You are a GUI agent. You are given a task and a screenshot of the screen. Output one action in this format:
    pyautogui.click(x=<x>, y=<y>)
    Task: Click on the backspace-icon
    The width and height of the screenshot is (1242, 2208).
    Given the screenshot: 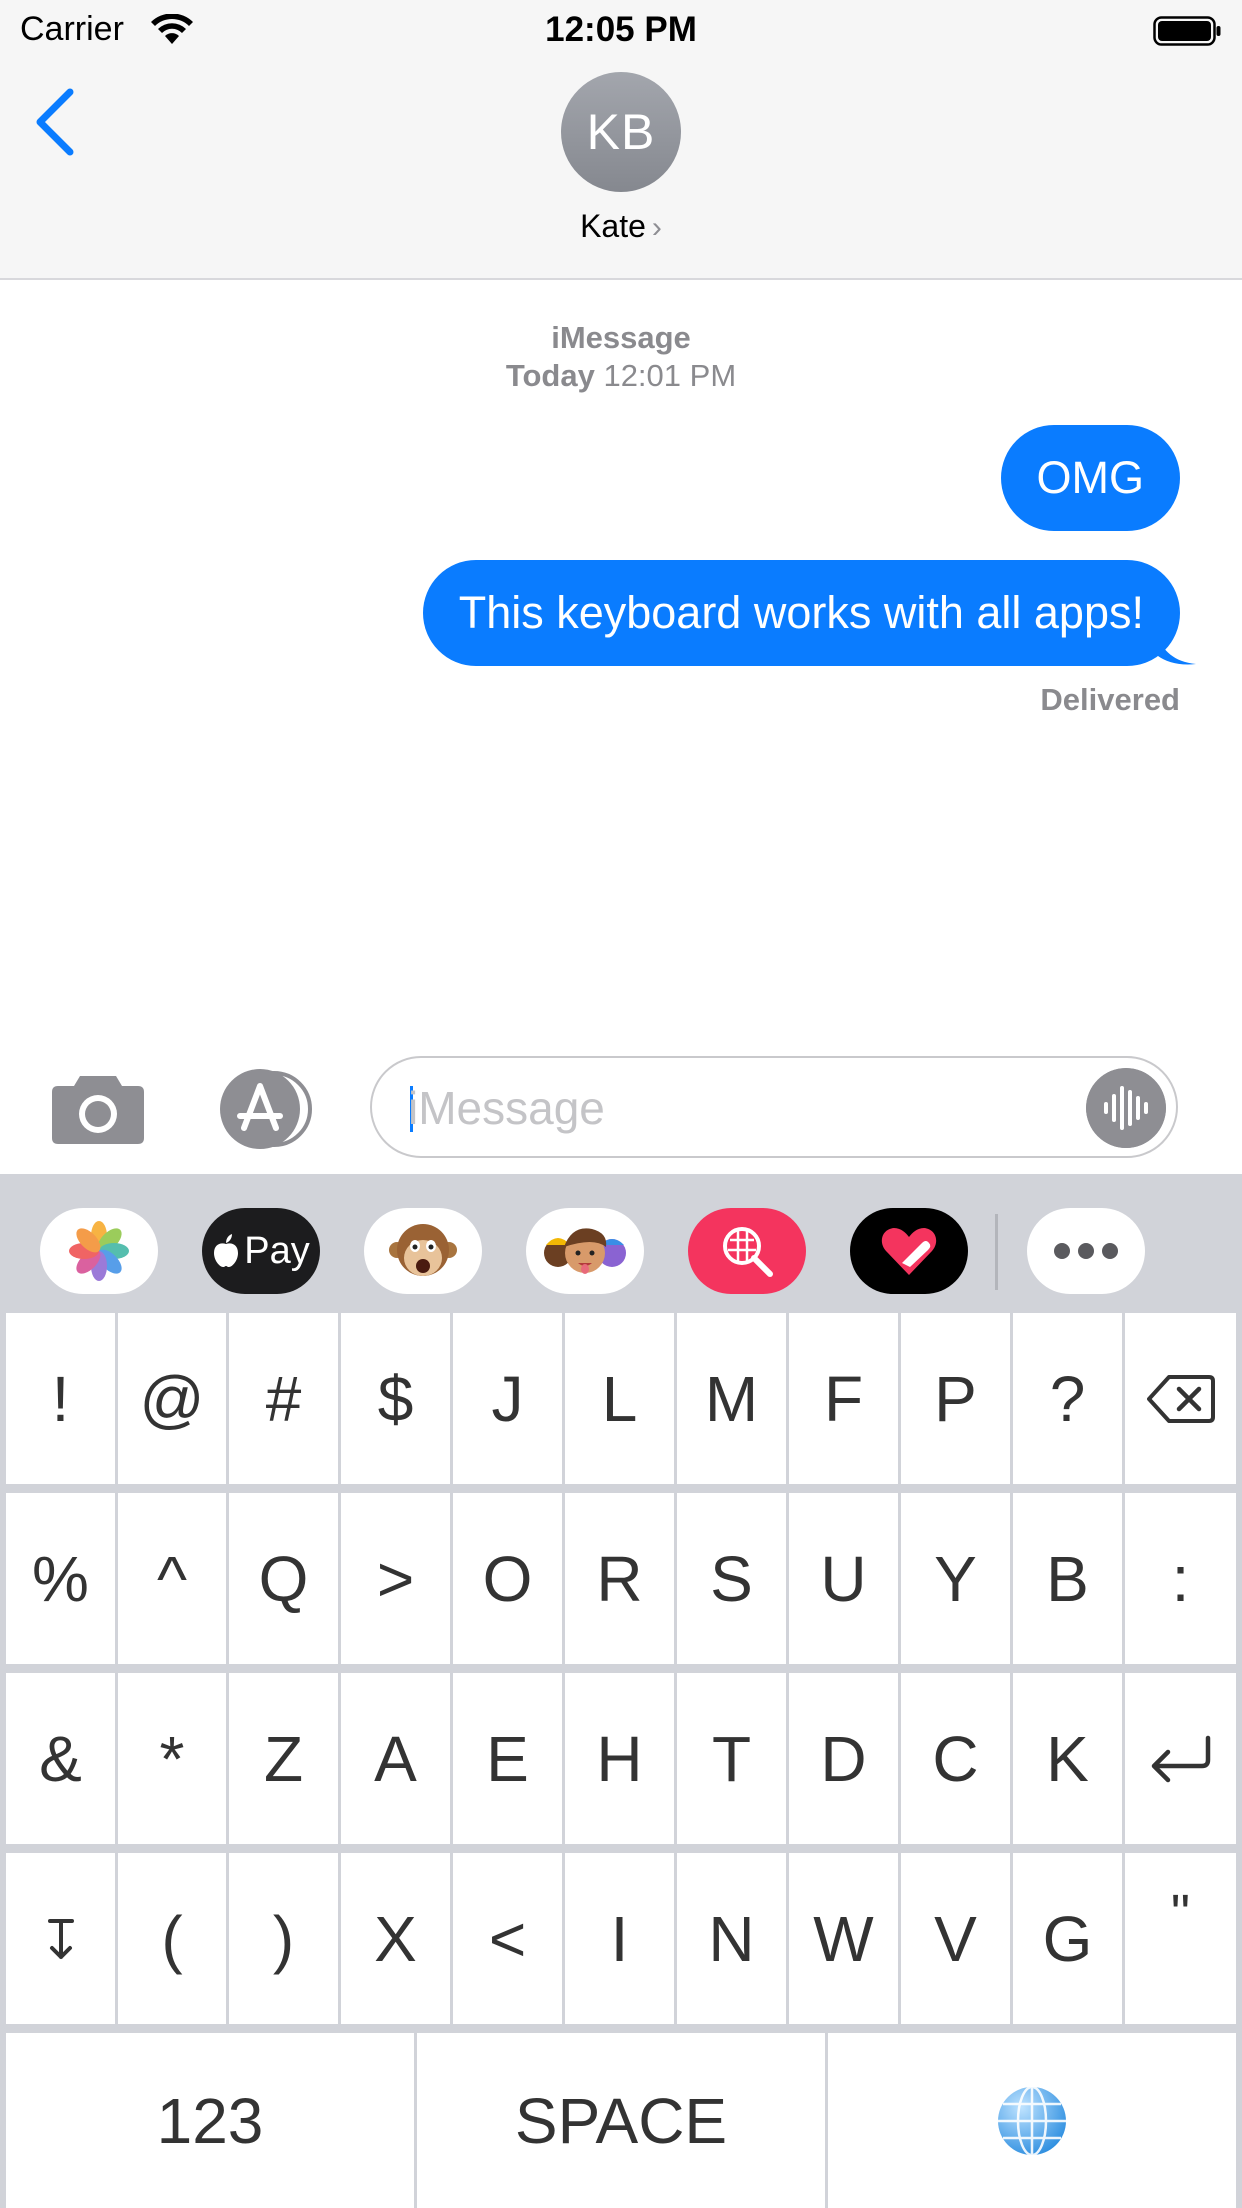 What is the action you would take?
    pyautogui.click(x=1180, y=1398)
    